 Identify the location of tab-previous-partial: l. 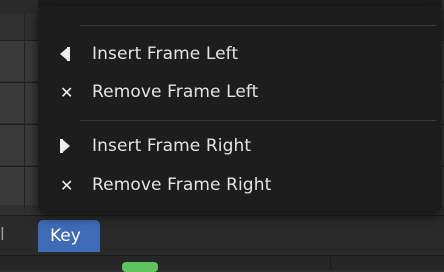
(2, 235).